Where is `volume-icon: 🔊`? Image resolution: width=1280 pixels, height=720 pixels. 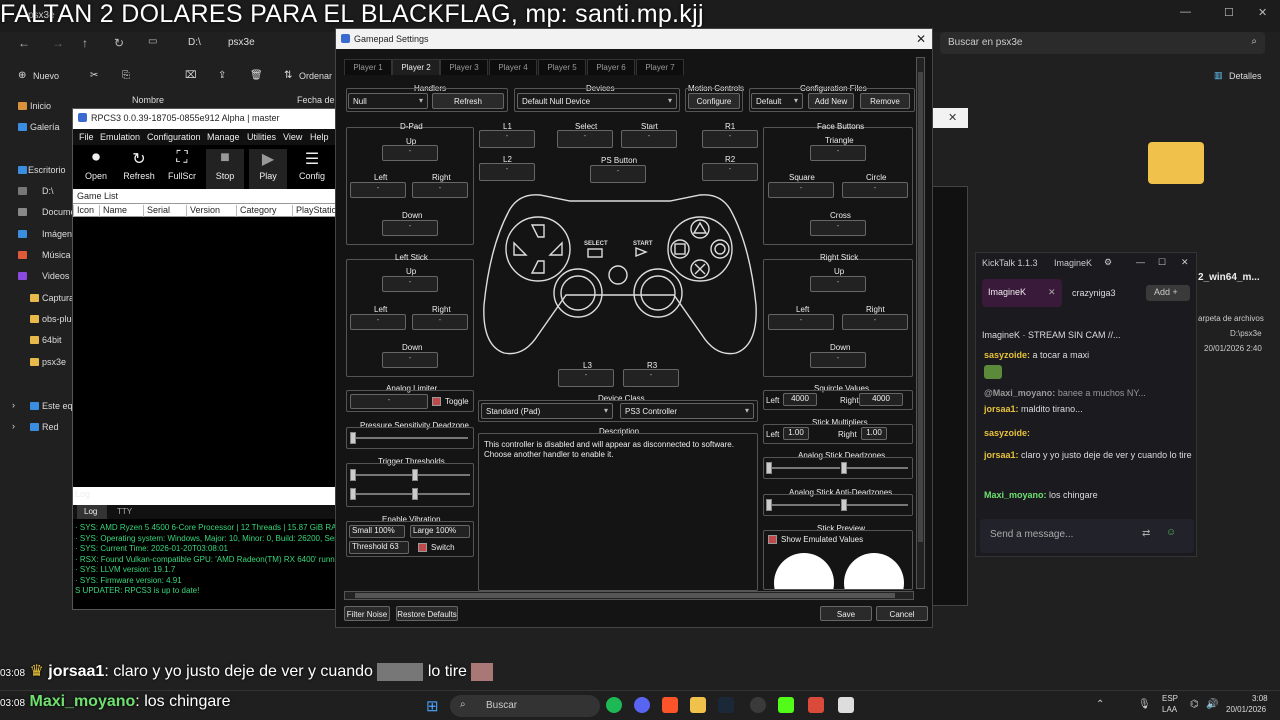
volume-icon: 🔊 is located at coordinates (1212, 704).